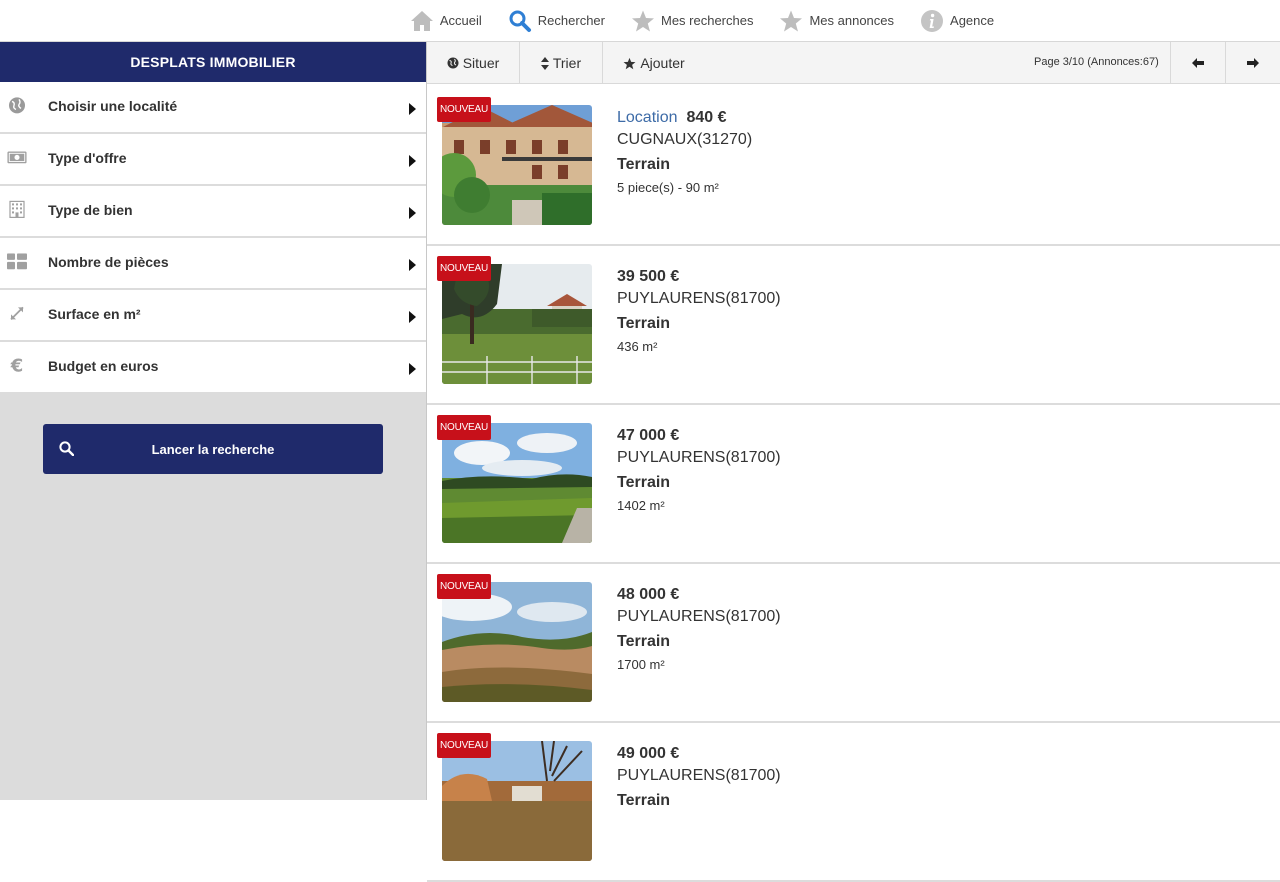  I want to click on launch-search-button: Lancer la recherche, so click(213, 449).